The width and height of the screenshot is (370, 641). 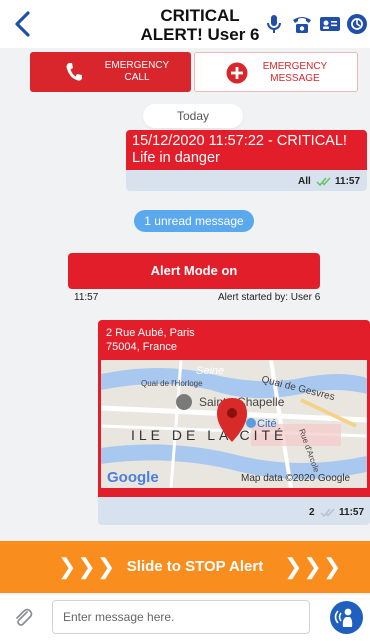 I want to click on page-title: CRITICAL ALERT! User 6, so click(x=200, y=25).